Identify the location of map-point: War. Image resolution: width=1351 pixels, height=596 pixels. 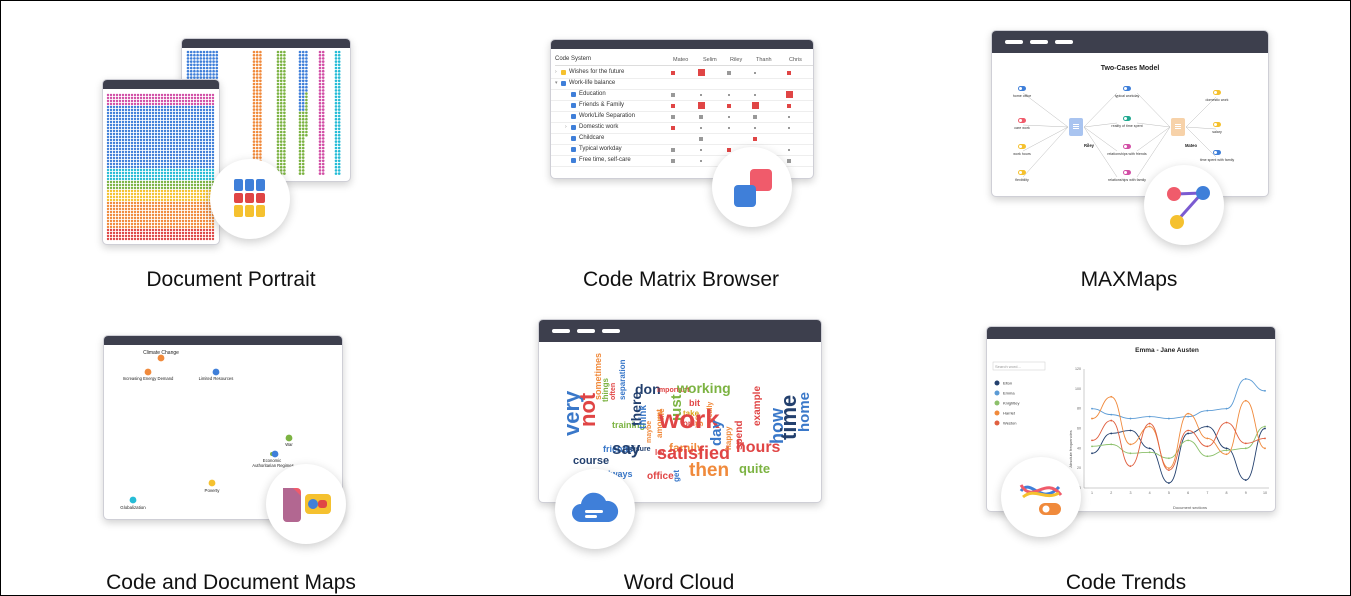
(289, 440).